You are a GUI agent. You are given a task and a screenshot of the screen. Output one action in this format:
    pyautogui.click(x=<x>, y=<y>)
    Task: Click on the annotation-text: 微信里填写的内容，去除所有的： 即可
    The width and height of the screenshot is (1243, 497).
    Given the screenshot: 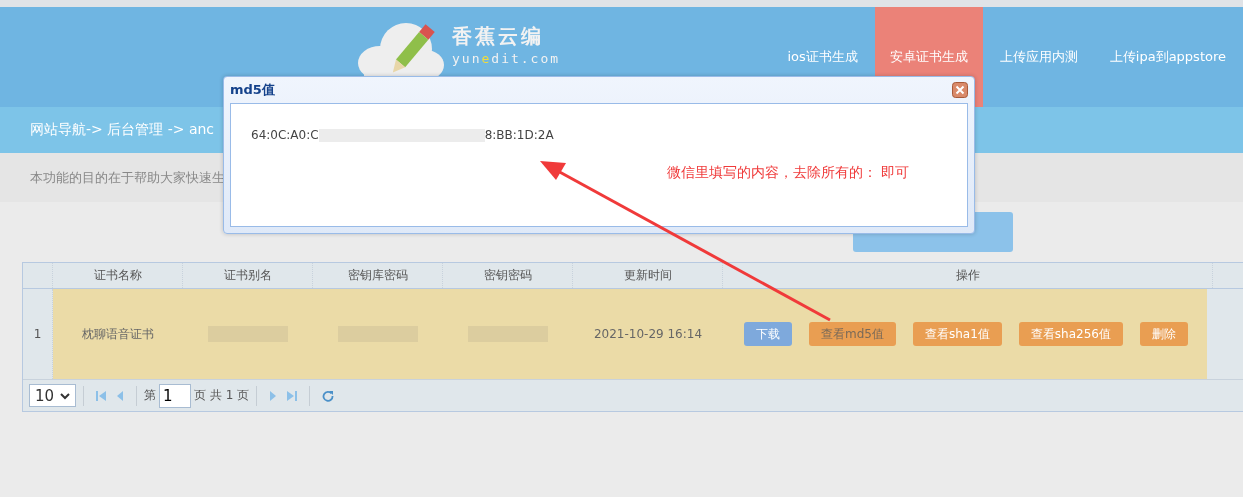 What is the action you would take?
    pyautogui.click(x=788, y=172)
    